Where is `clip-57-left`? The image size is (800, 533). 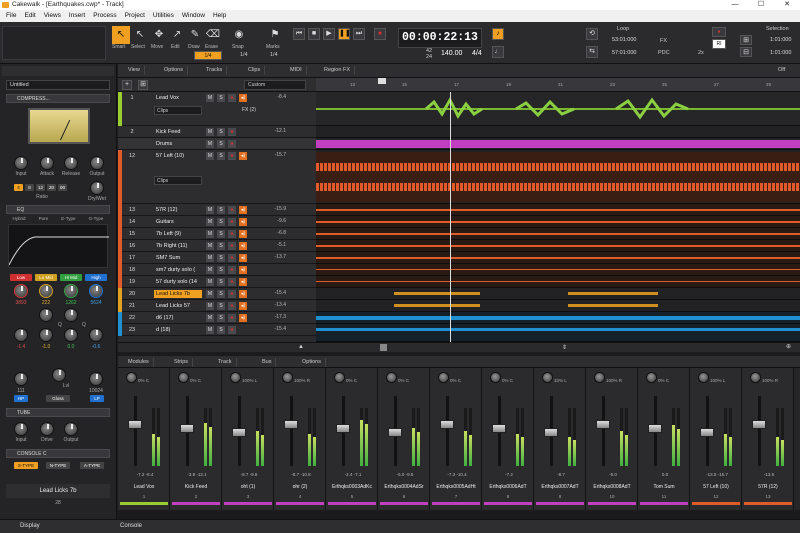 clip-57-left is located at coordinates (558, 177).